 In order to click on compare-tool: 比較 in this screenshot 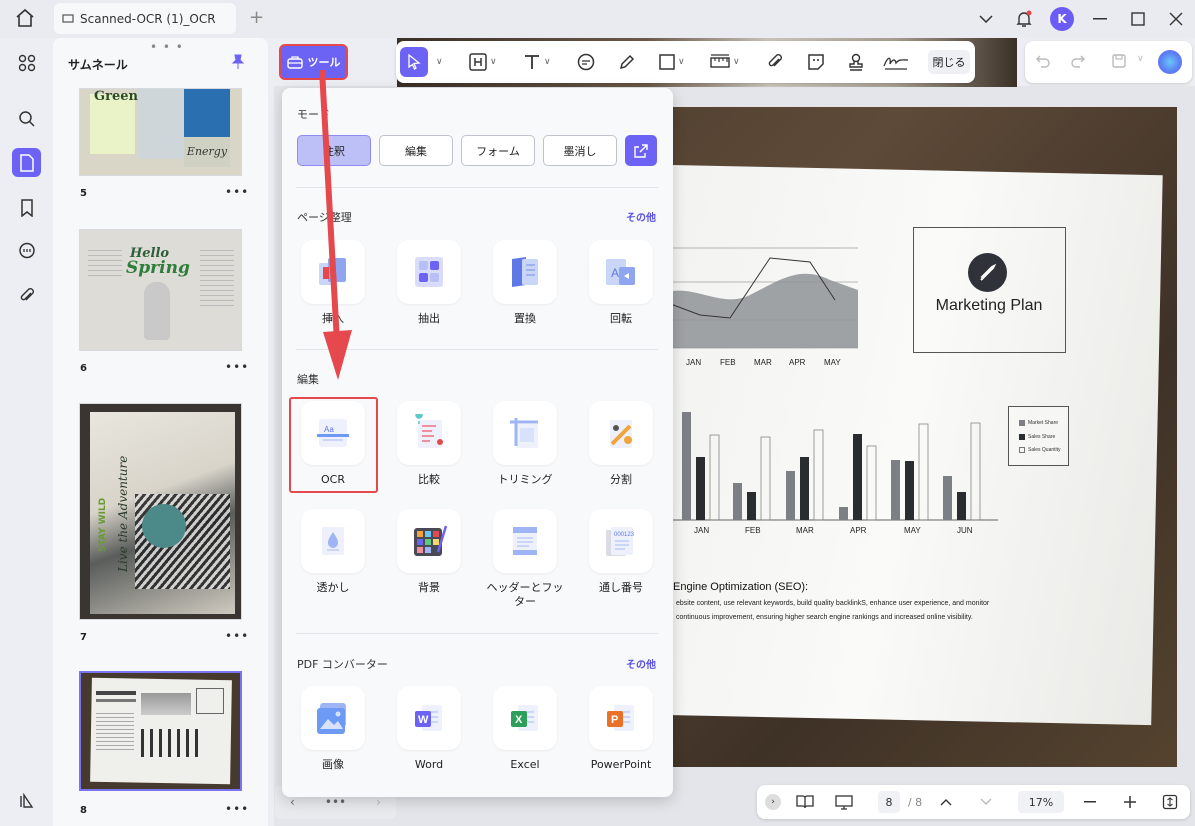, I will do `click(429, 446)`.